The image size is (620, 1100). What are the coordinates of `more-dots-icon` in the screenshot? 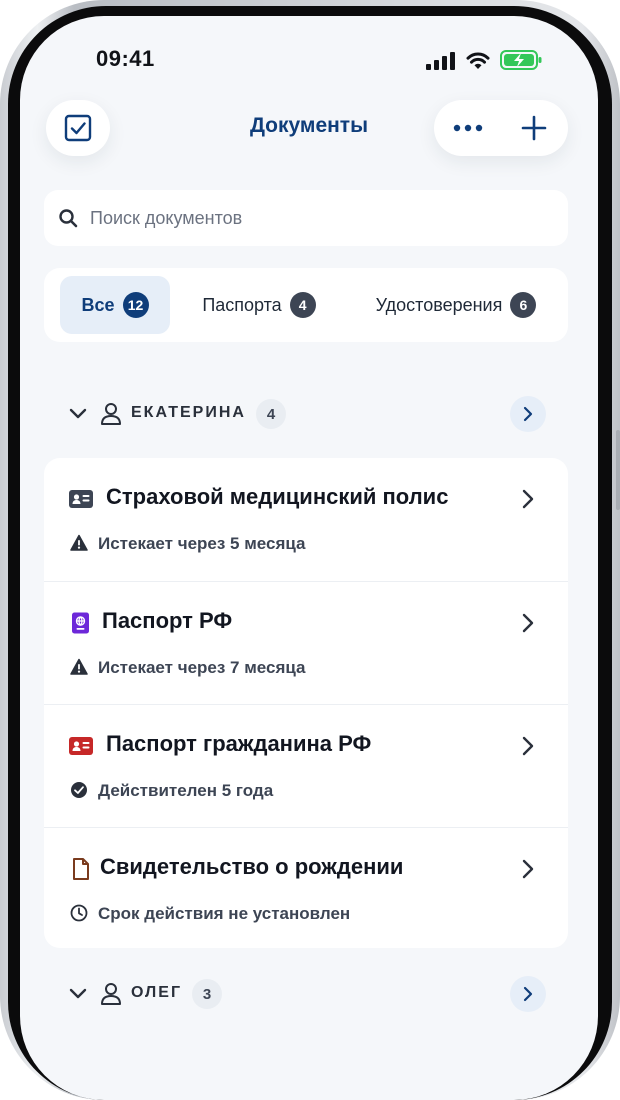 It's located at (468, 128).